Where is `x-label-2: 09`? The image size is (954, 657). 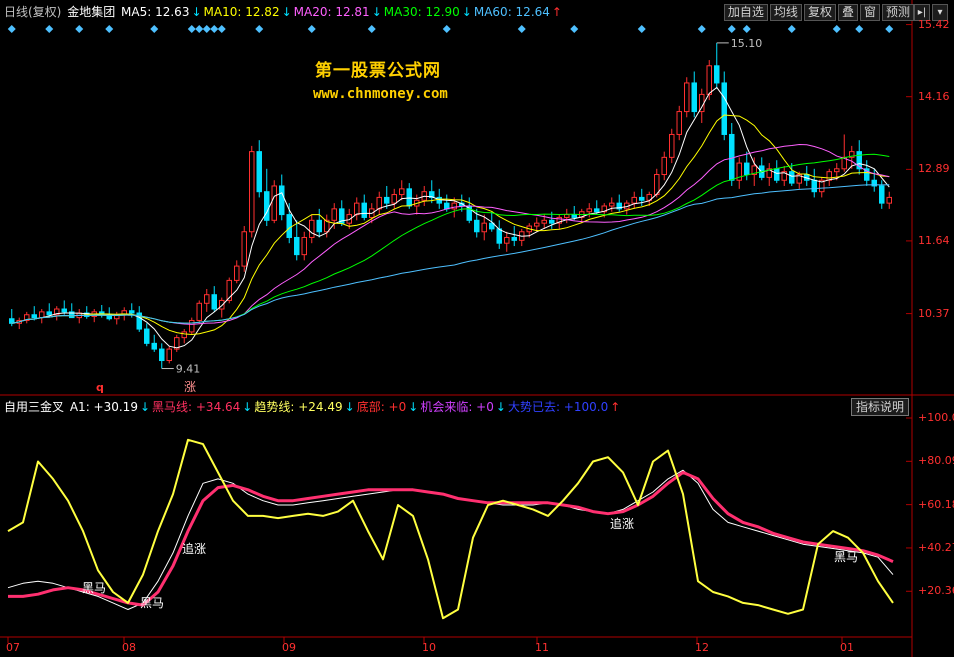 x-label-2: 09 is located at coordinates (289, 647).